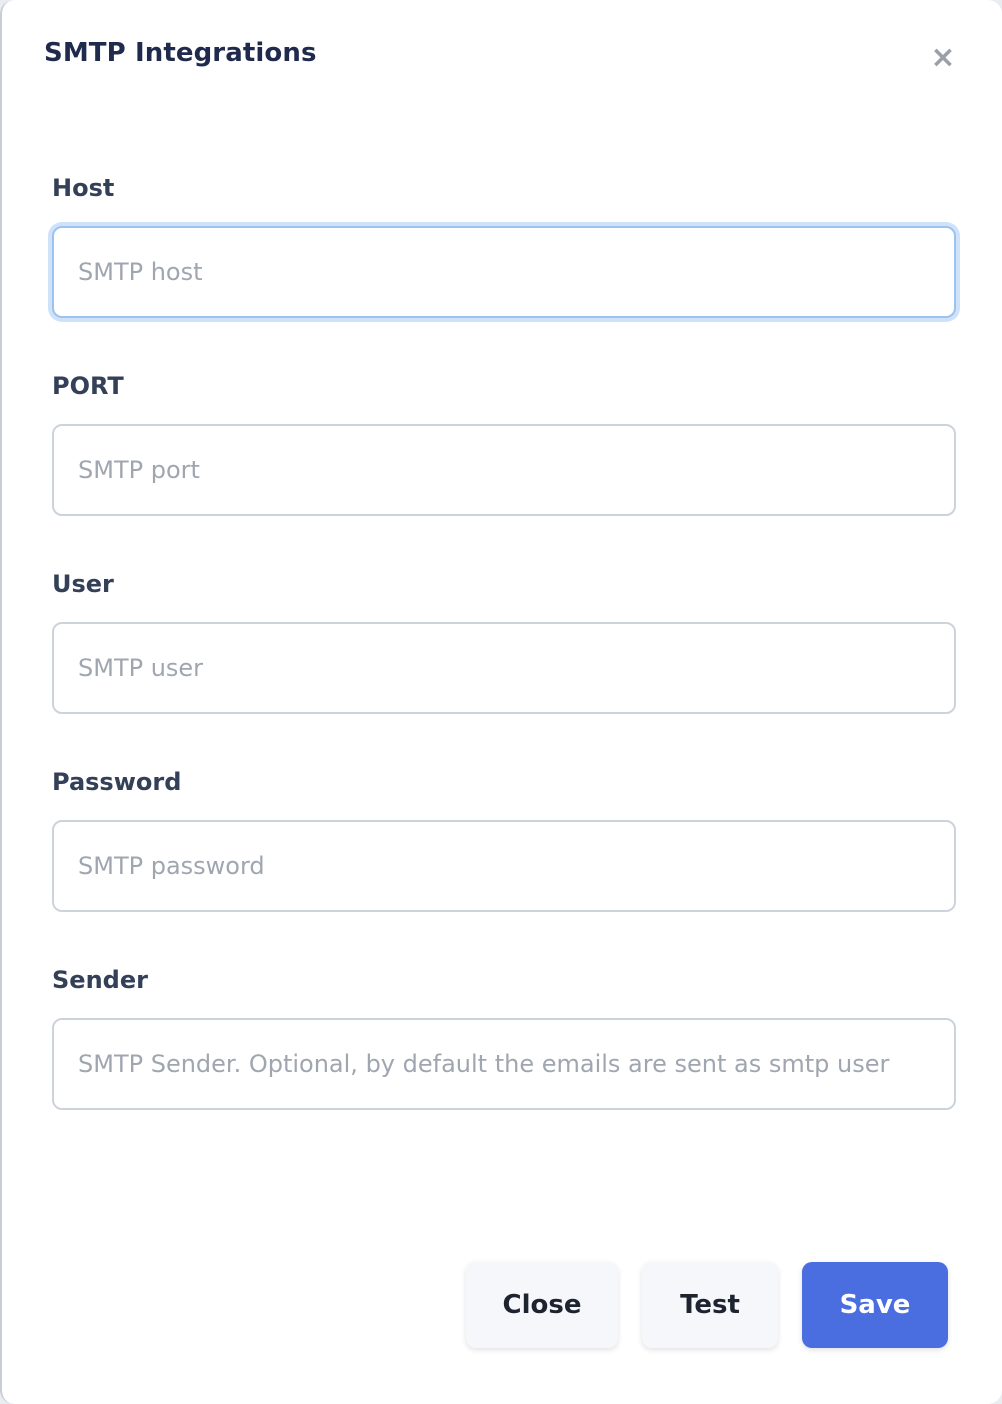 This screenshot has height=1404, width=1002. I want to click on user-label: User, so click(83, 584).